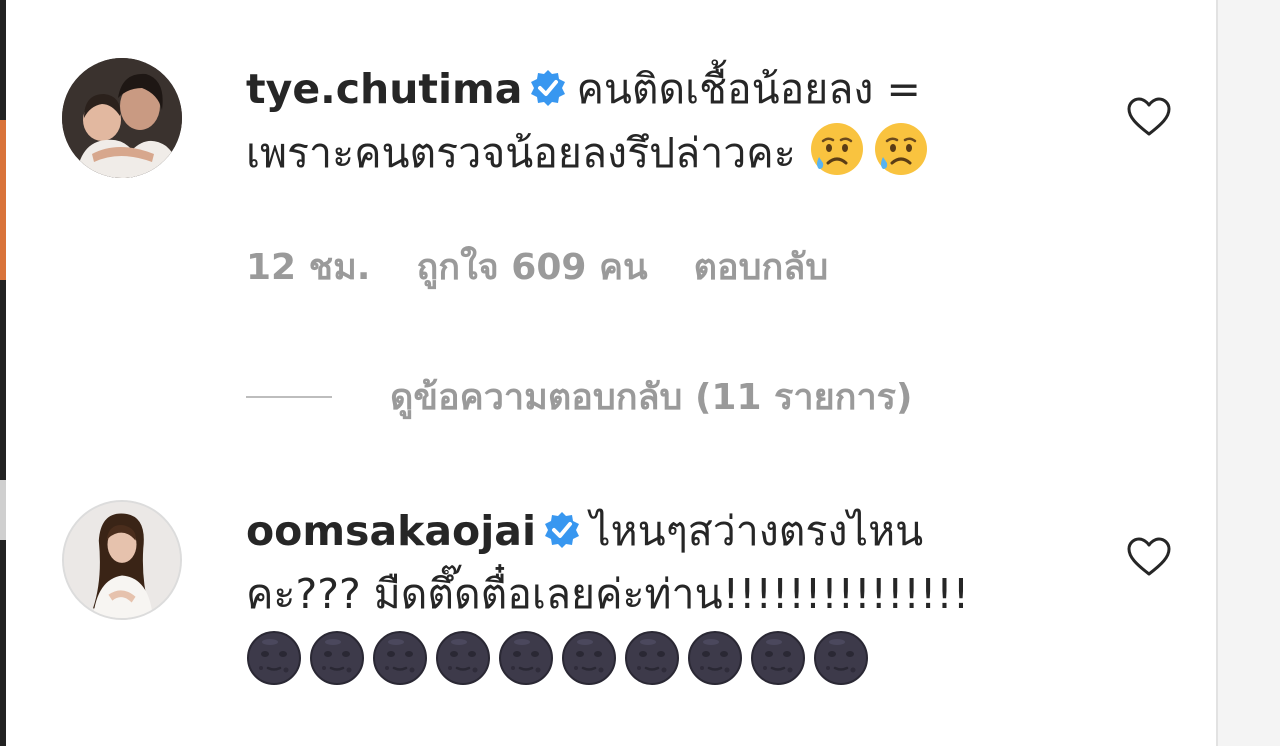 Image resolution: width=1280 pixels, height=746 pixels. What do you see at coordinates (391, 531) in the screenshot?
I see `comment-username: oomsakaojai` at bounding box center [391, 531].